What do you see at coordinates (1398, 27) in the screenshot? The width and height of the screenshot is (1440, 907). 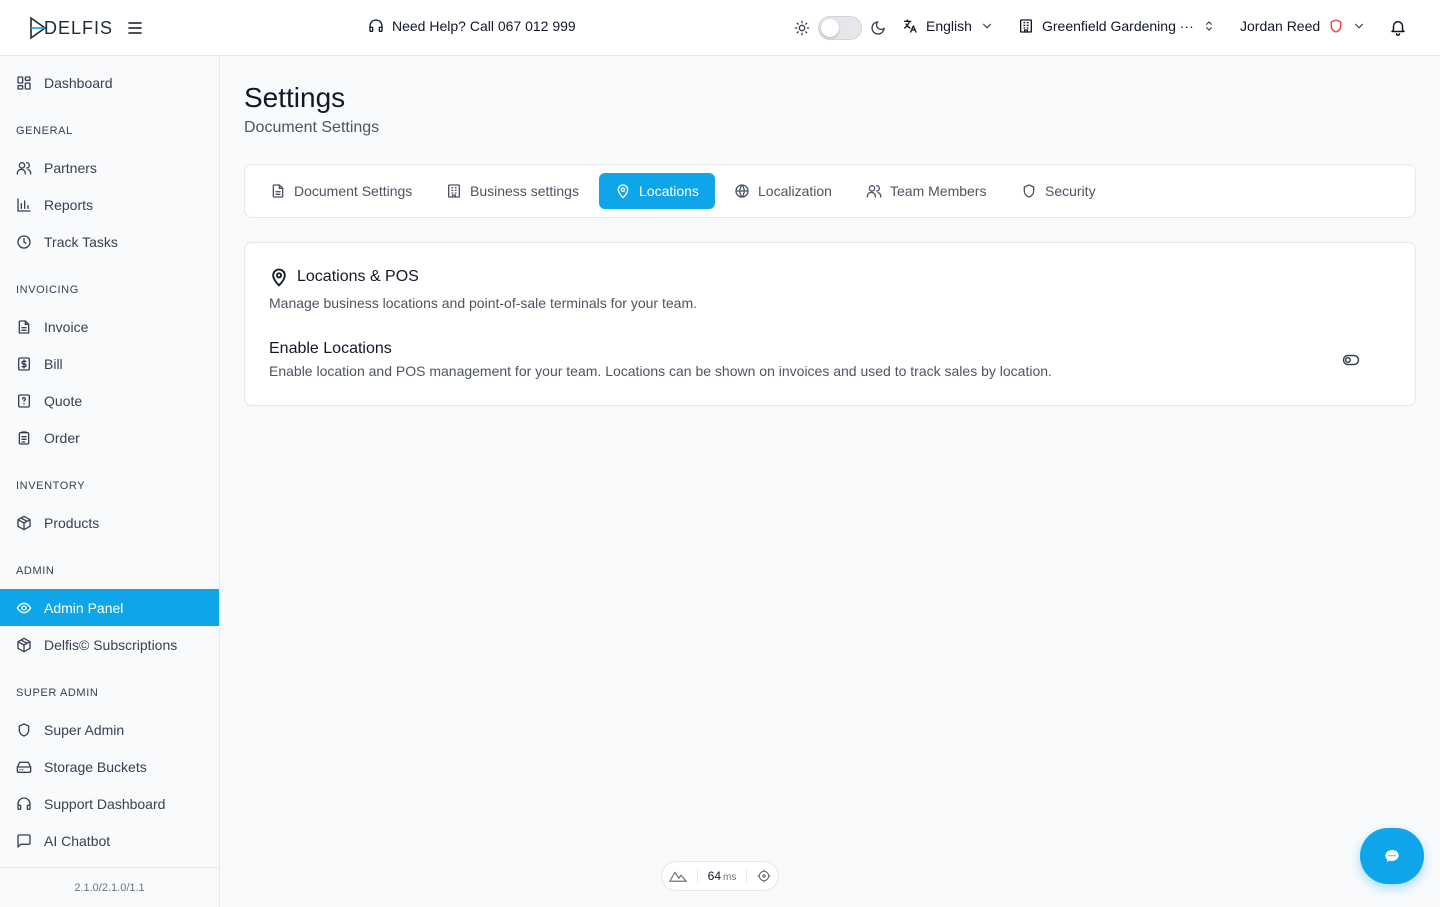 I see `notifications-bell-icon` at bounding box center [1398, 27].